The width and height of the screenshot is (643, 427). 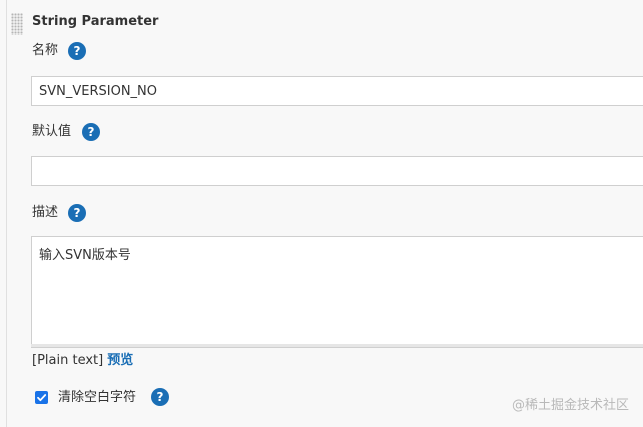 What do you see at coordinates (52, 131) in the screenshot?
I see `default-value-label: 默认值` at bounding box center [52, 131].